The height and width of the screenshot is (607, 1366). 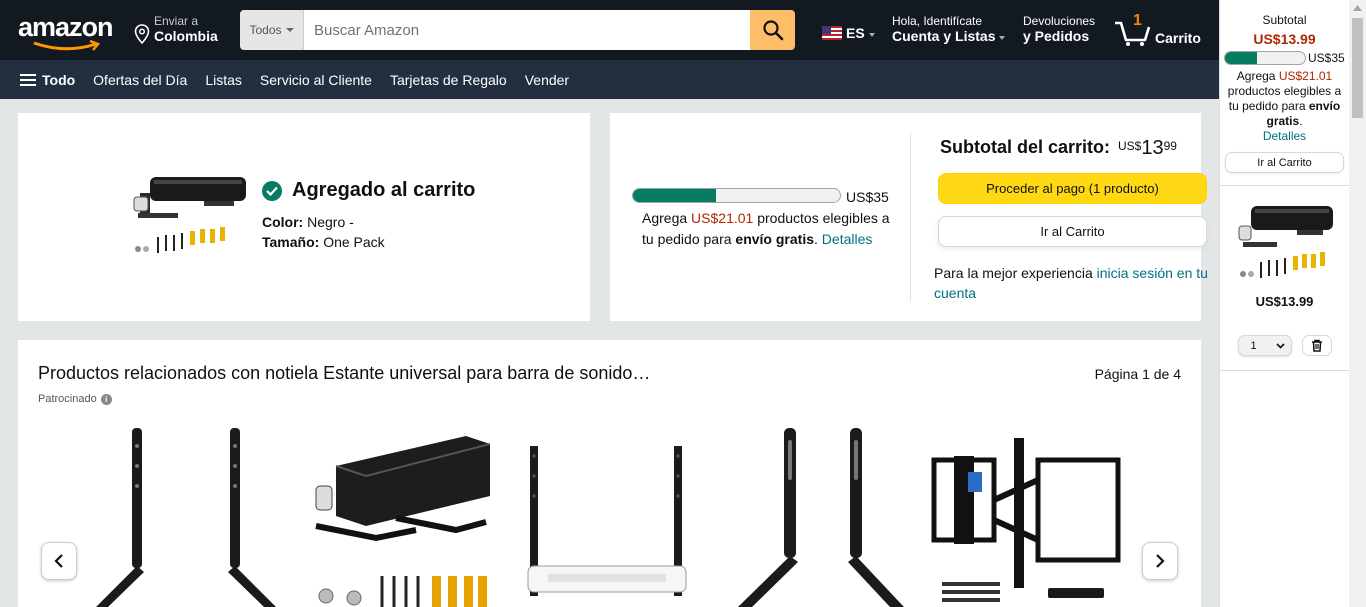 What do you see at coordinates (1137, 374) in the screenshot?
I see `page-indicator: Página 1 de 4` at bounding box center [1137, 374].